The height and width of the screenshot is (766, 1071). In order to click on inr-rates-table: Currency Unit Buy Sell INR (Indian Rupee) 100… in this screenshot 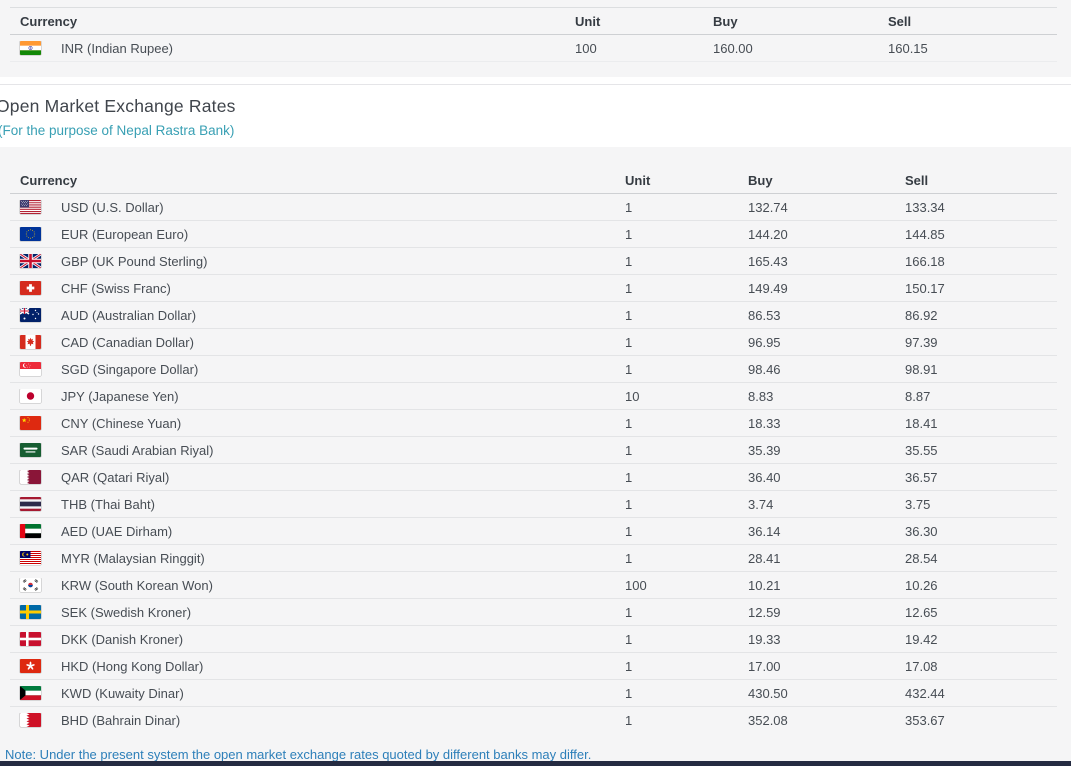, I will do `click(533, 34)`.